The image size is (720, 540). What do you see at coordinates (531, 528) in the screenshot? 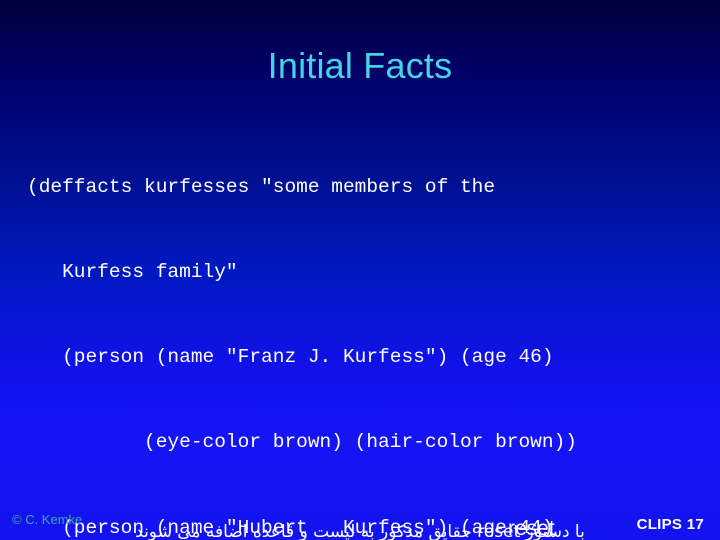
I see `reset-keyword-label: reset` at bounding box center [531, 528].